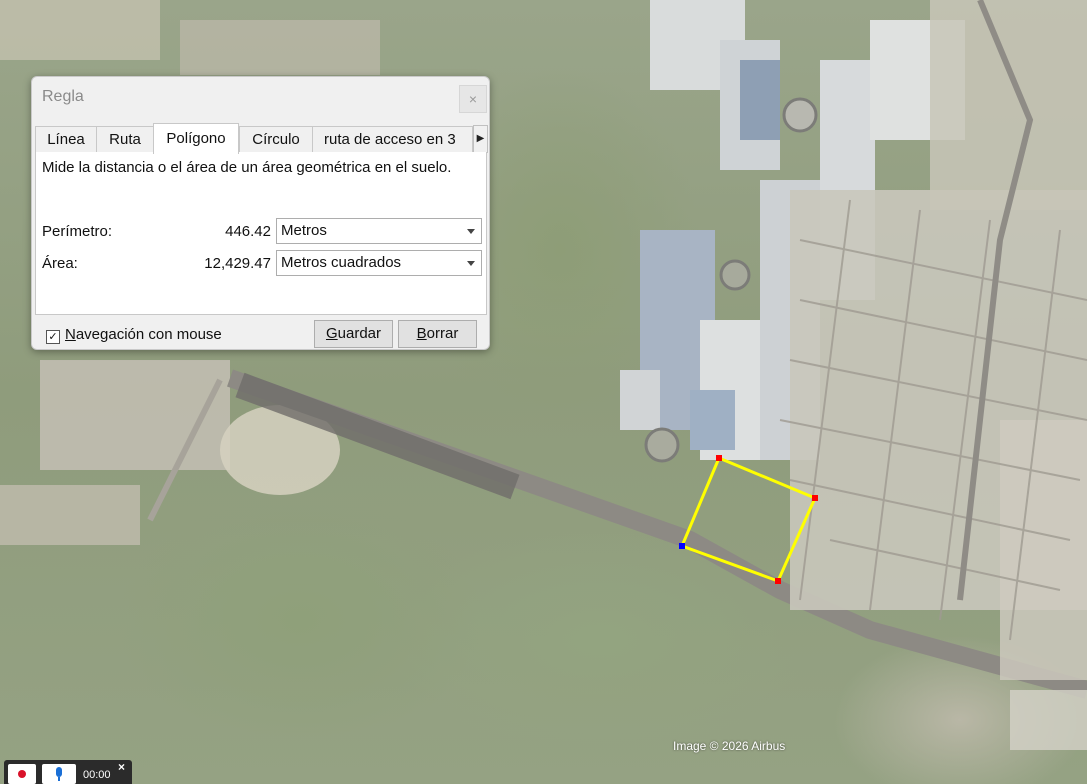 This screenshot has width=1087, height=784. I want to click on recording-time: 00:00, so click(97, 775).